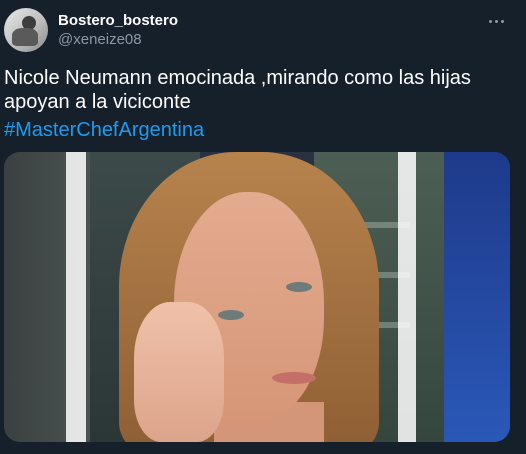  I want to click on media-background-blue-panel, so click(477, 297).